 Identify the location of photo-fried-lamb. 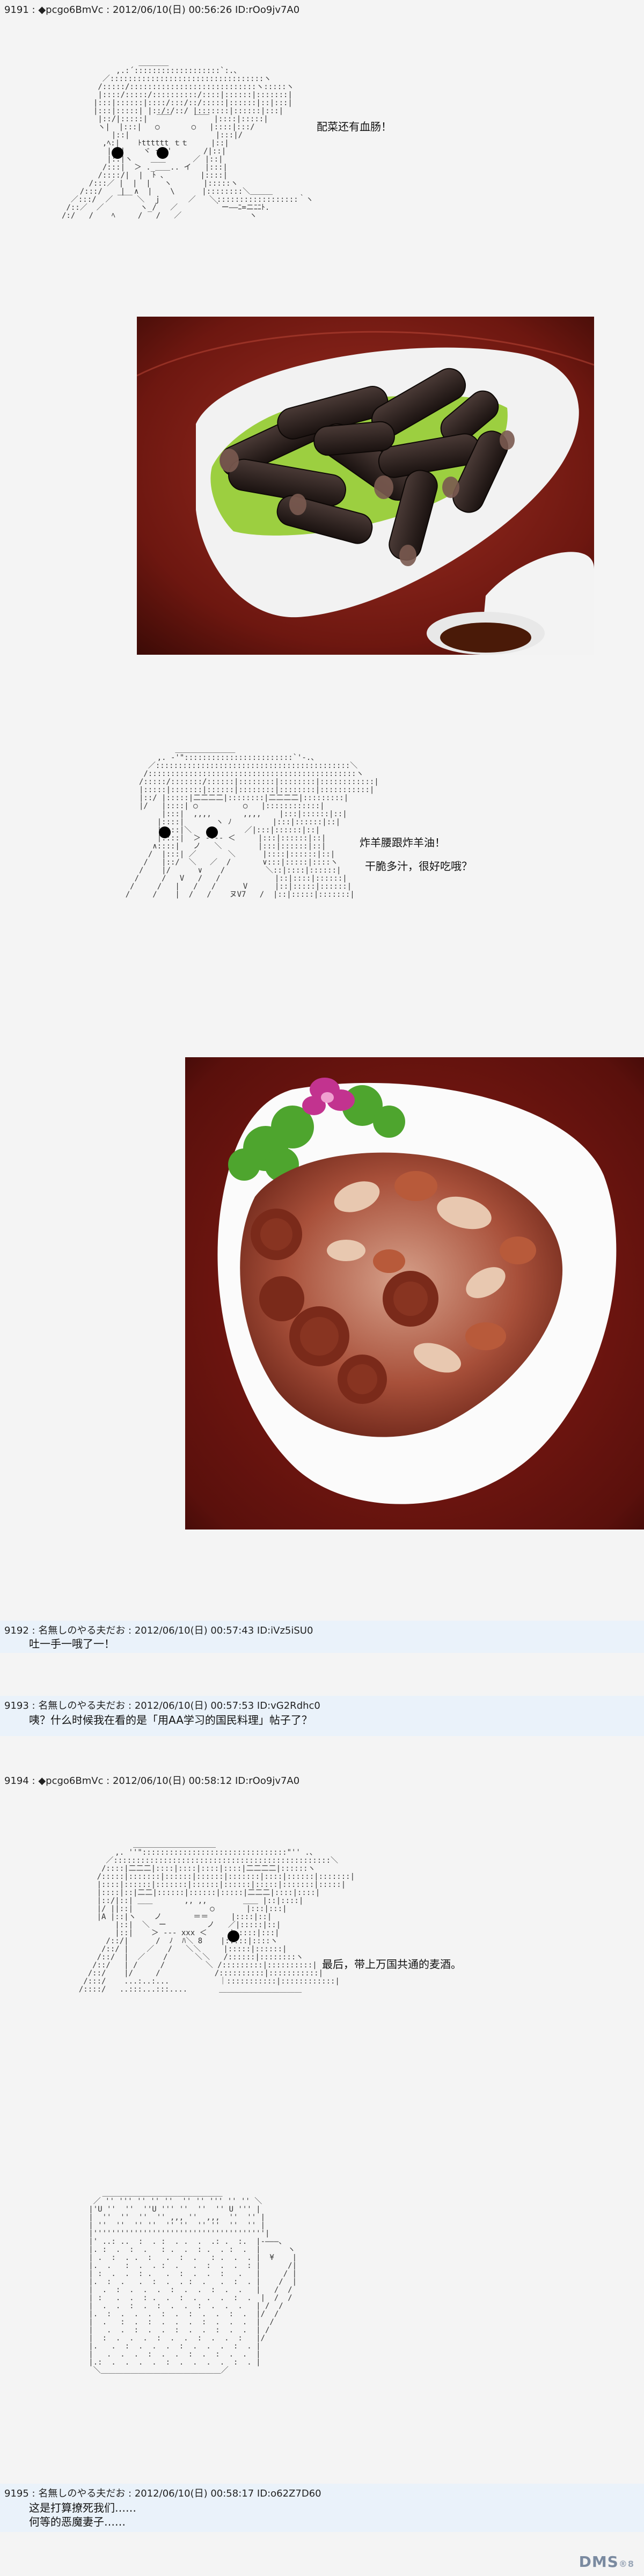
(414, 1293).